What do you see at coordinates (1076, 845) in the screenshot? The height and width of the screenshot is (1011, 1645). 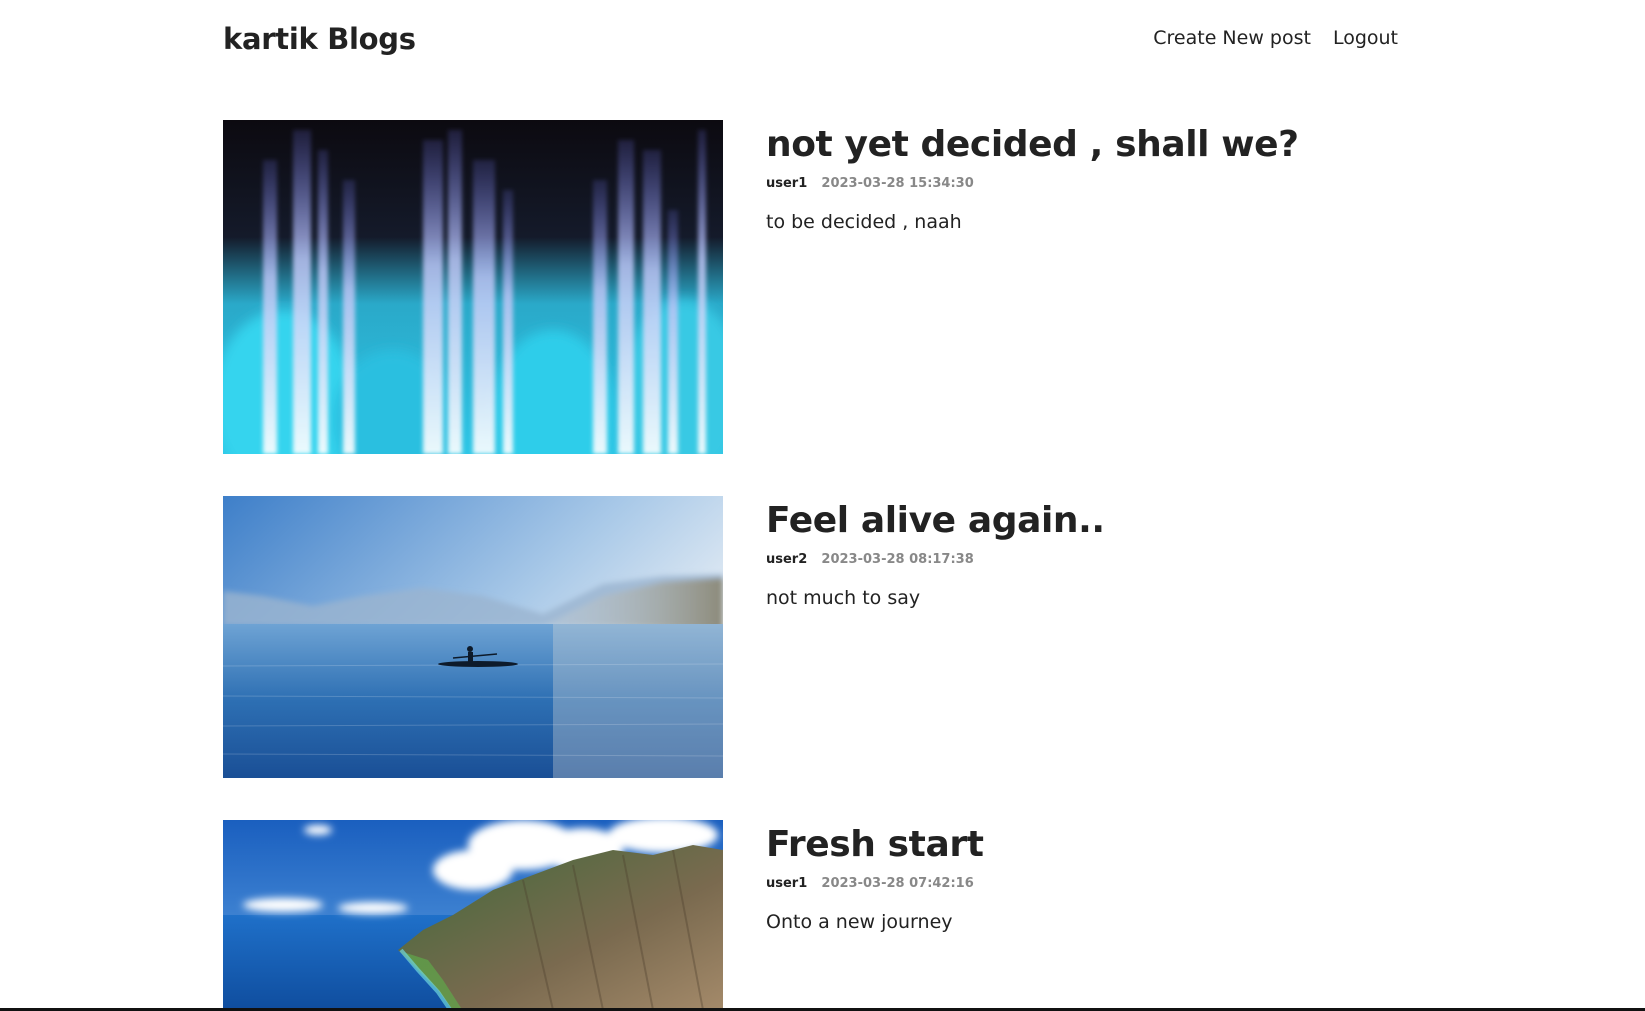 I see `post-title: Fresh start` at bounding box center [1076, 845].